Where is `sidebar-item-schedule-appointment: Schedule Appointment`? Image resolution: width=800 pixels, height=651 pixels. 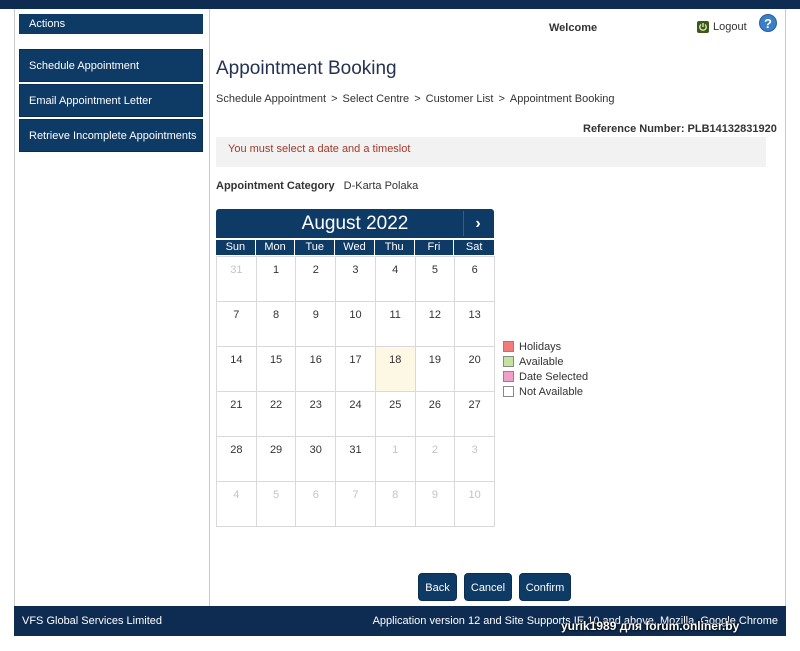 sidebar-item-schedule-appointment: Schedule Appointment is located at coordinates (111, 65).